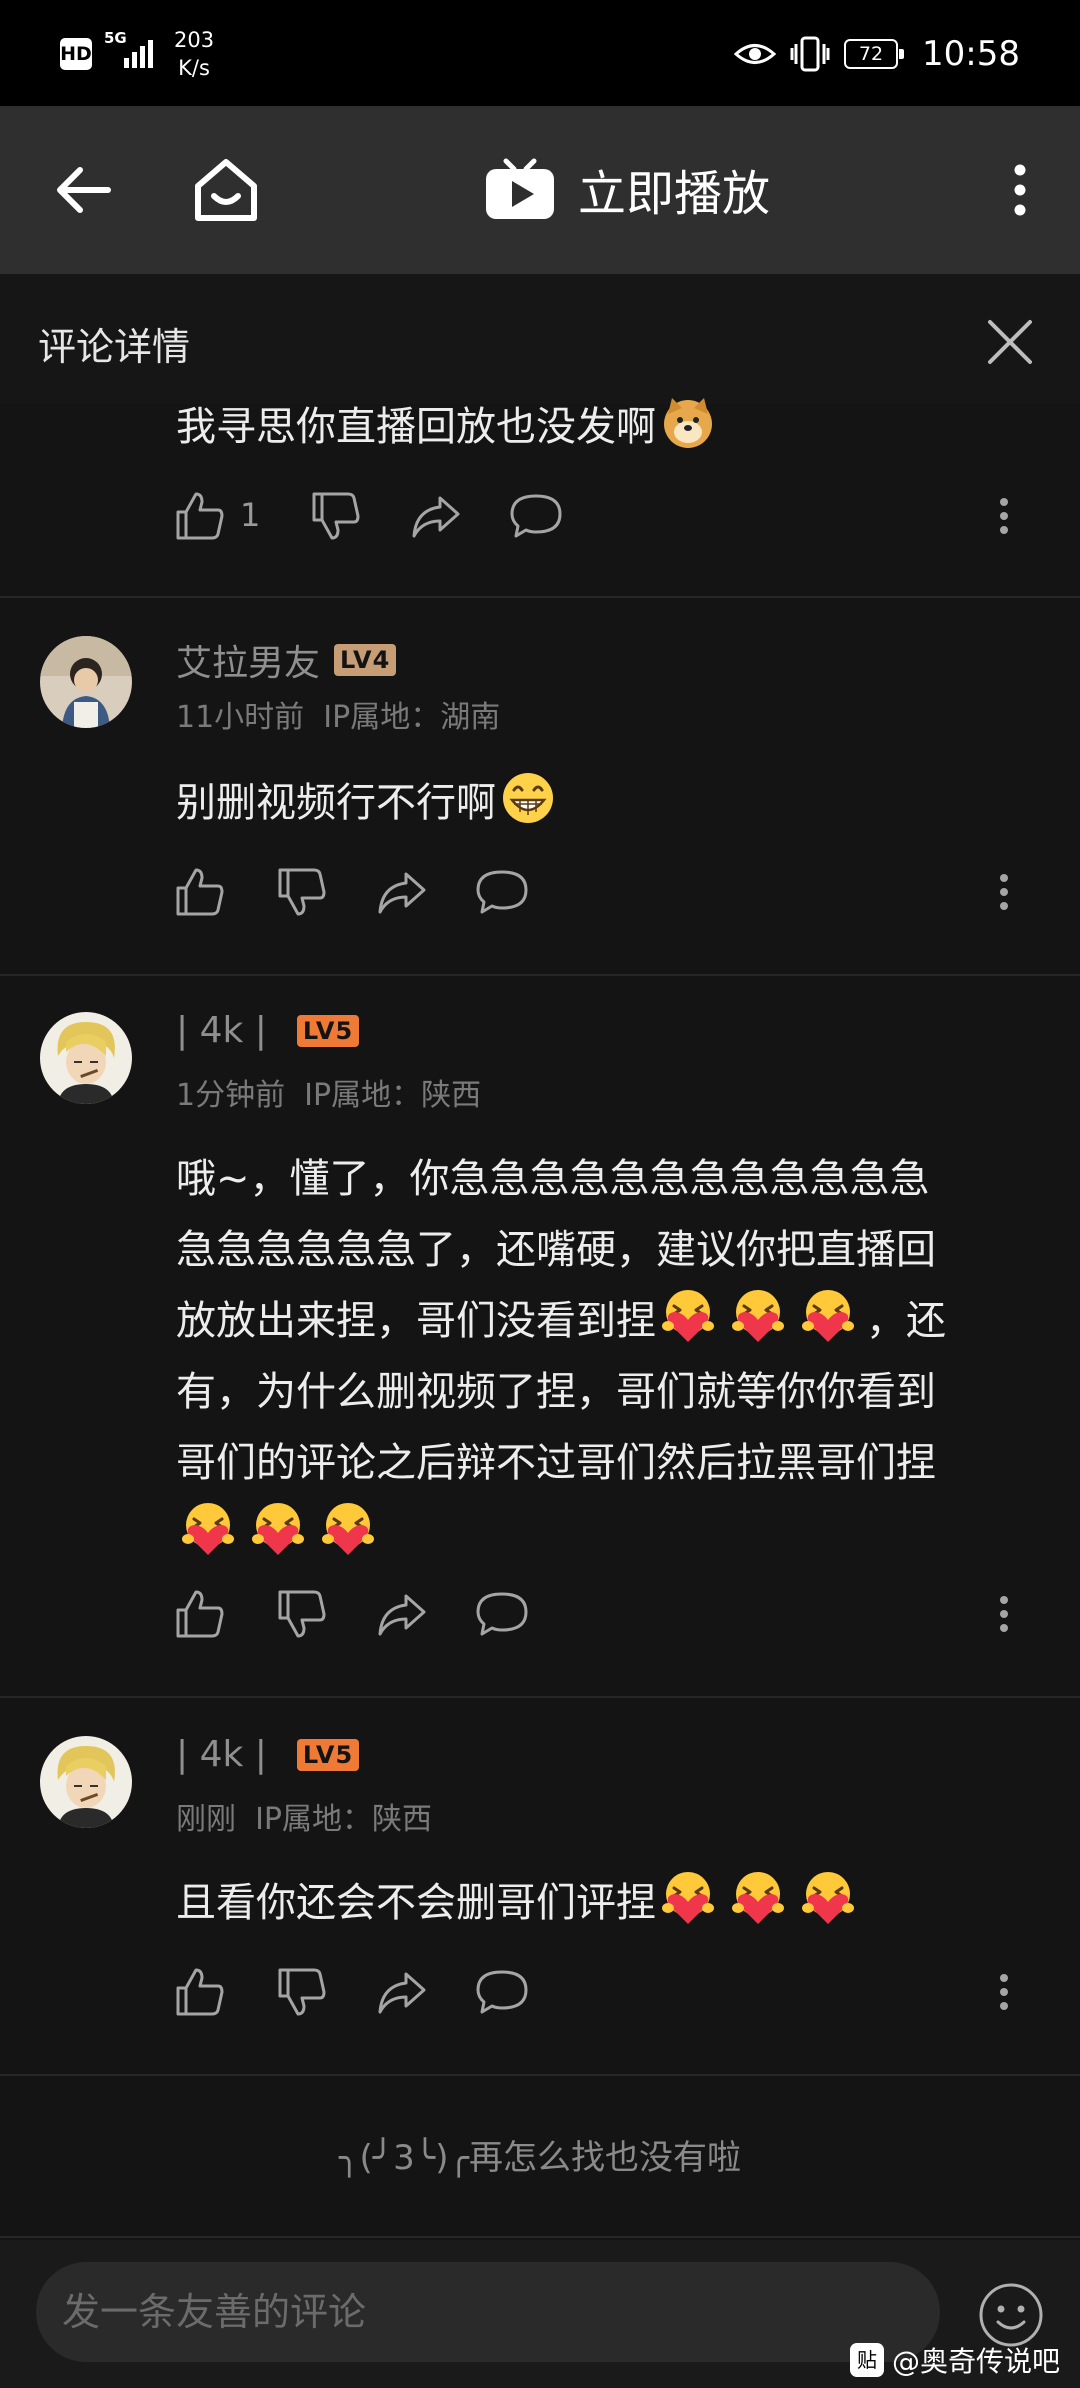  Describe the element at coordinates (365, 660) in the screenshot. I see `level-badge: LV4` at that location.